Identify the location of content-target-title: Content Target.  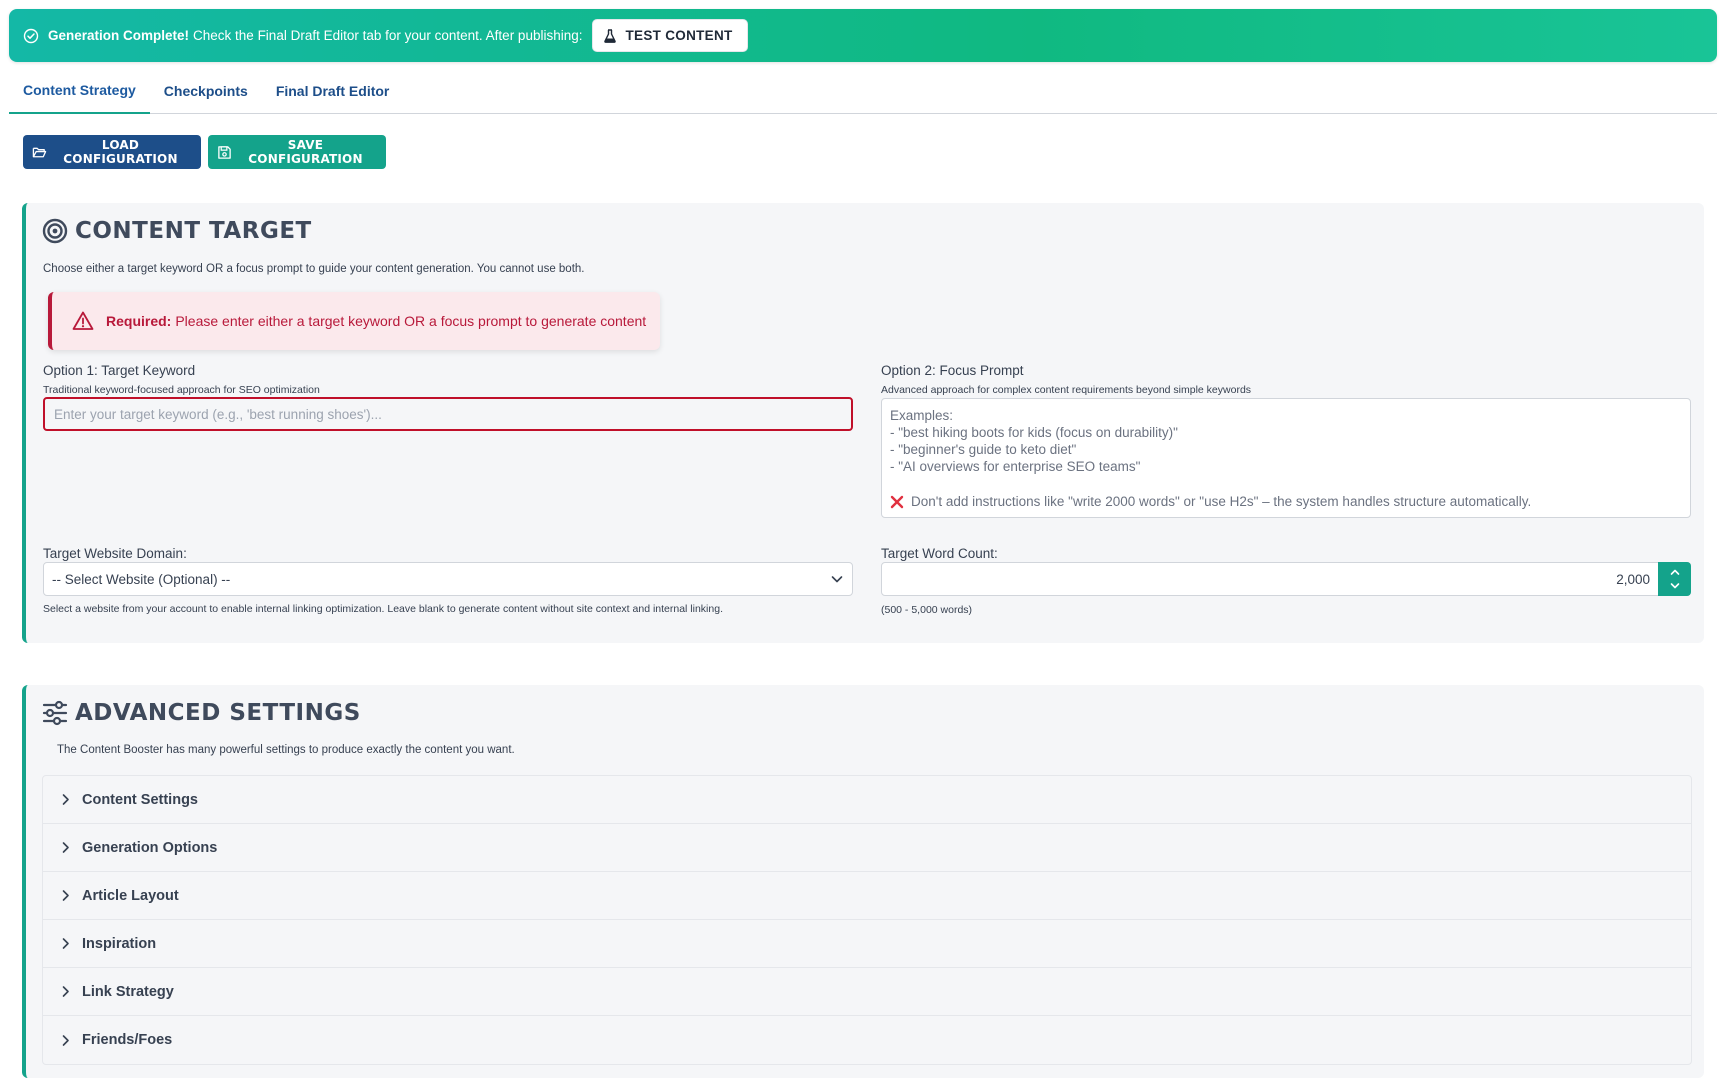
(193, 231).